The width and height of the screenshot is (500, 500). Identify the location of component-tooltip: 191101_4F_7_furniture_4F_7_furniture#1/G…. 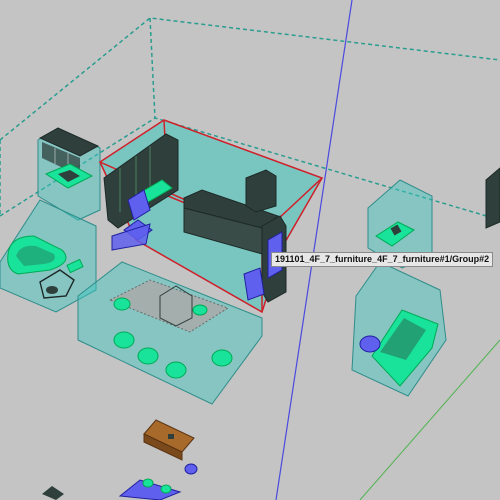
(382, 259).